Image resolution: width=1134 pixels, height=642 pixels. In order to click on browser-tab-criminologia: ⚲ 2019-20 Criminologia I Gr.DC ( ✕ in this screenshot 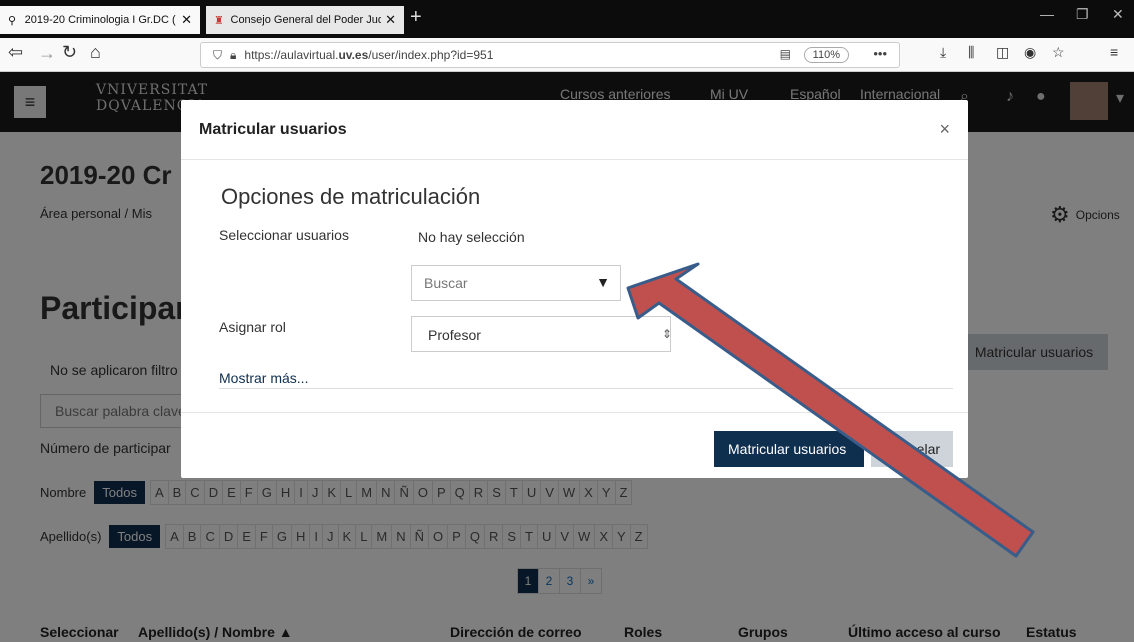, I will do `click(100, 20)`.